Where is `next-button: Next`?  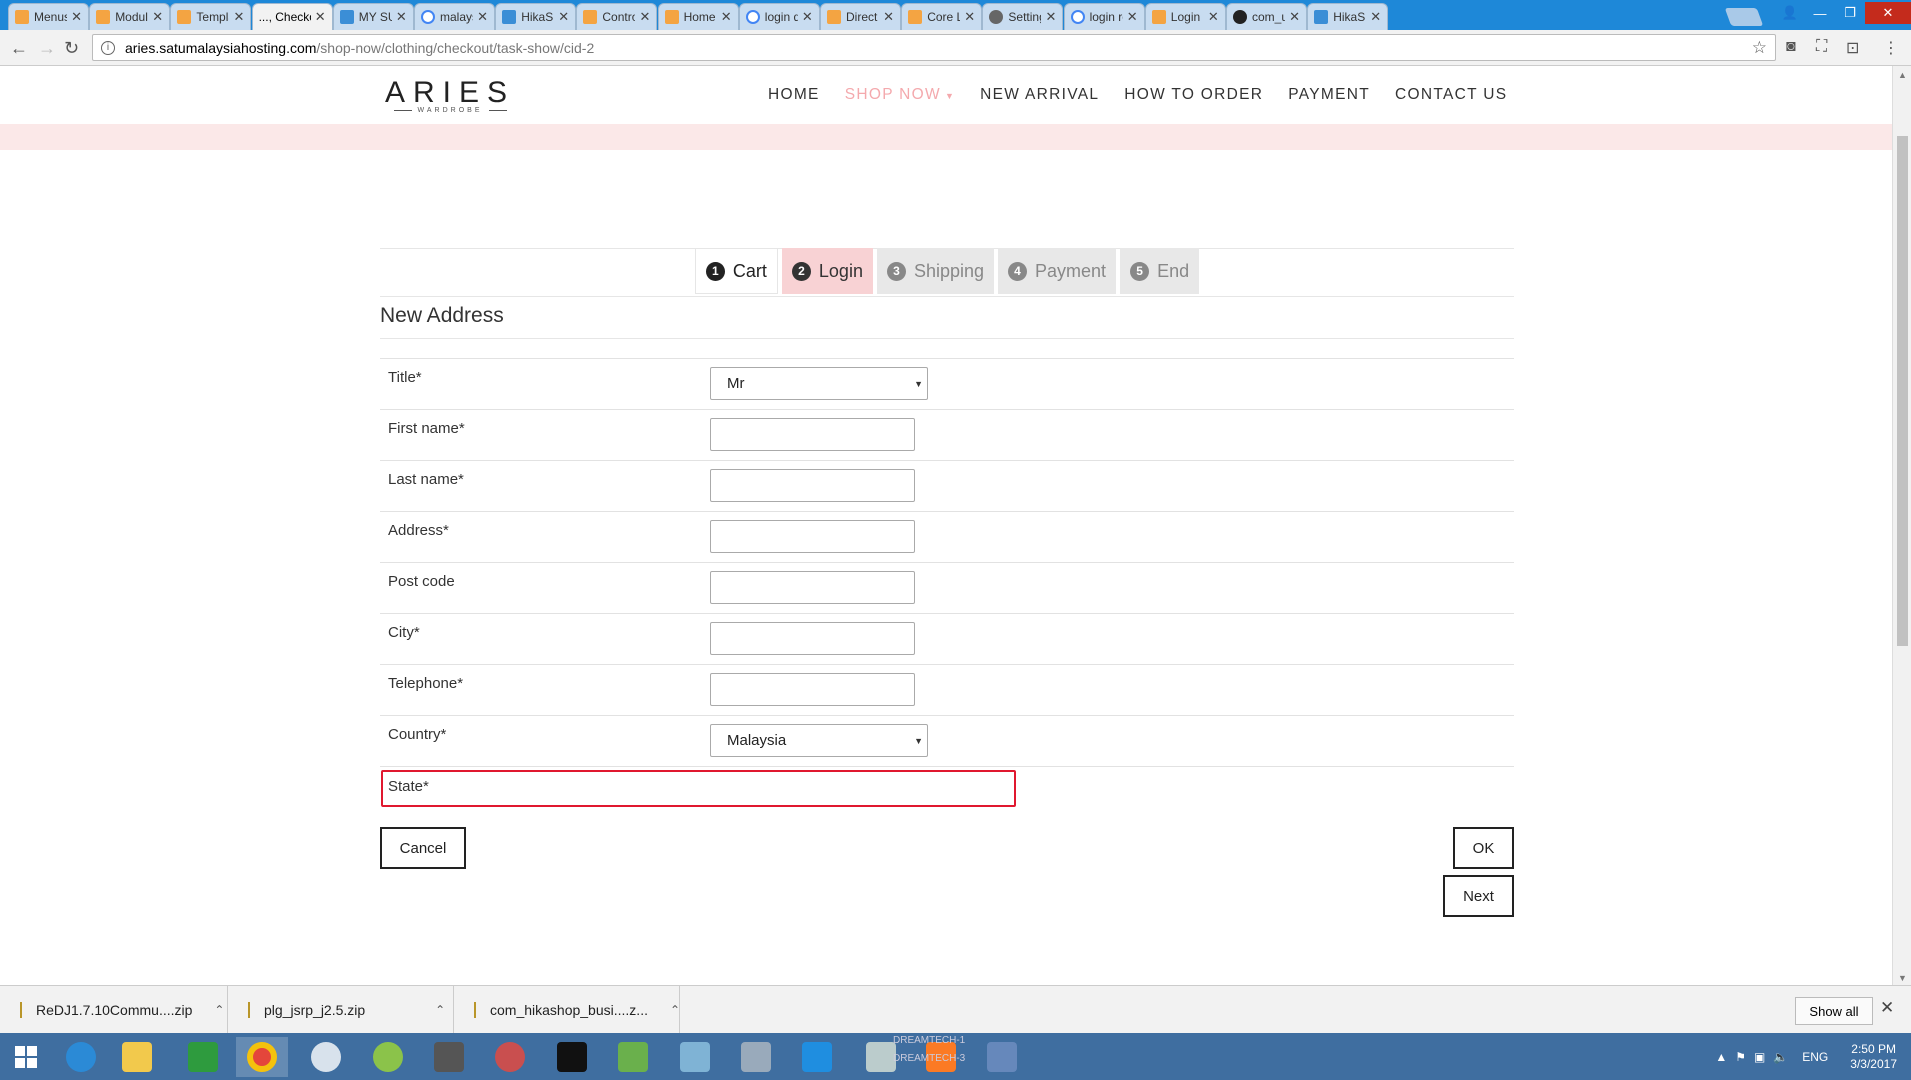
next-button: Next is located at coordinates (1478, 896).